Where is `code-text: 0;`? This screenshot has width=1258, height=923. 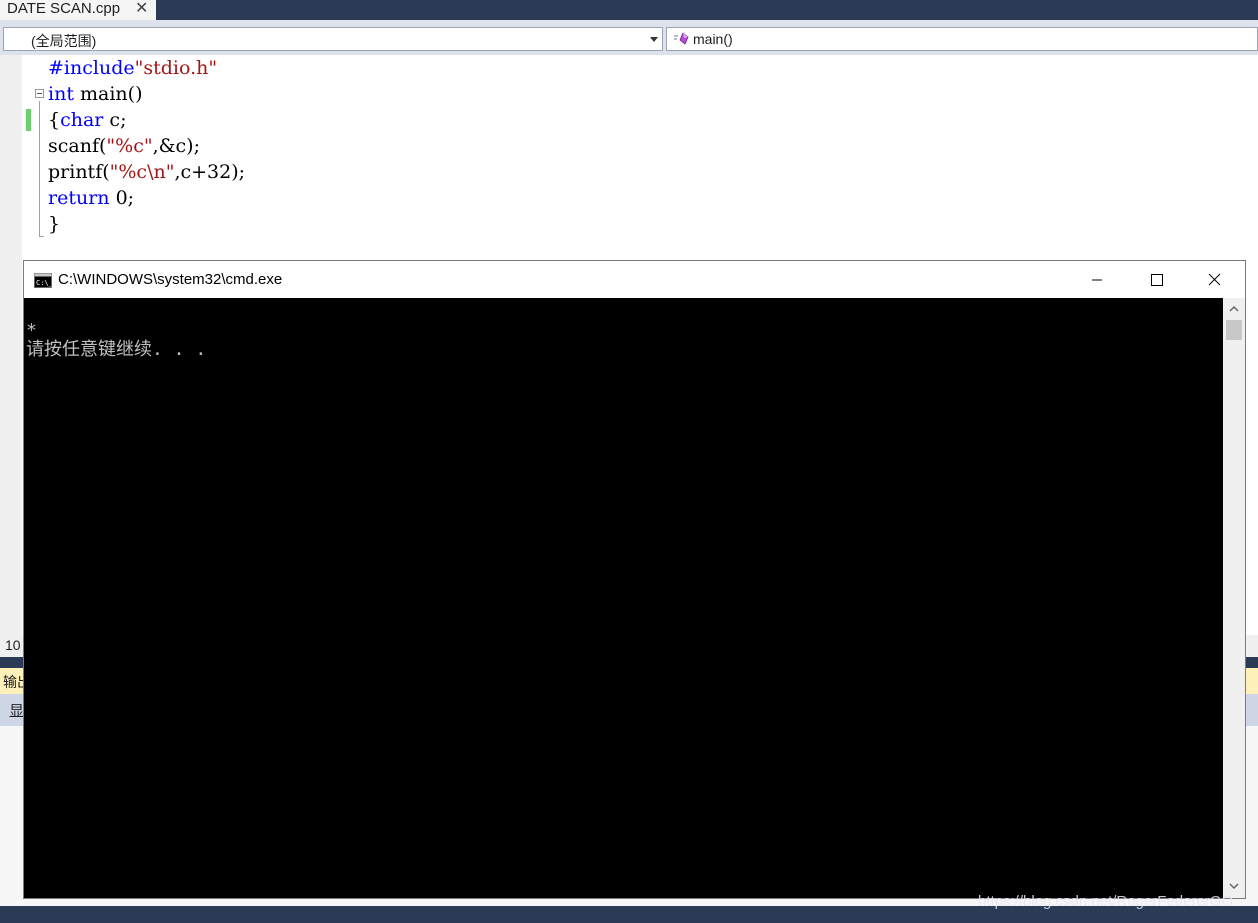
code-text: 0; is located at coordinates (122, 198).